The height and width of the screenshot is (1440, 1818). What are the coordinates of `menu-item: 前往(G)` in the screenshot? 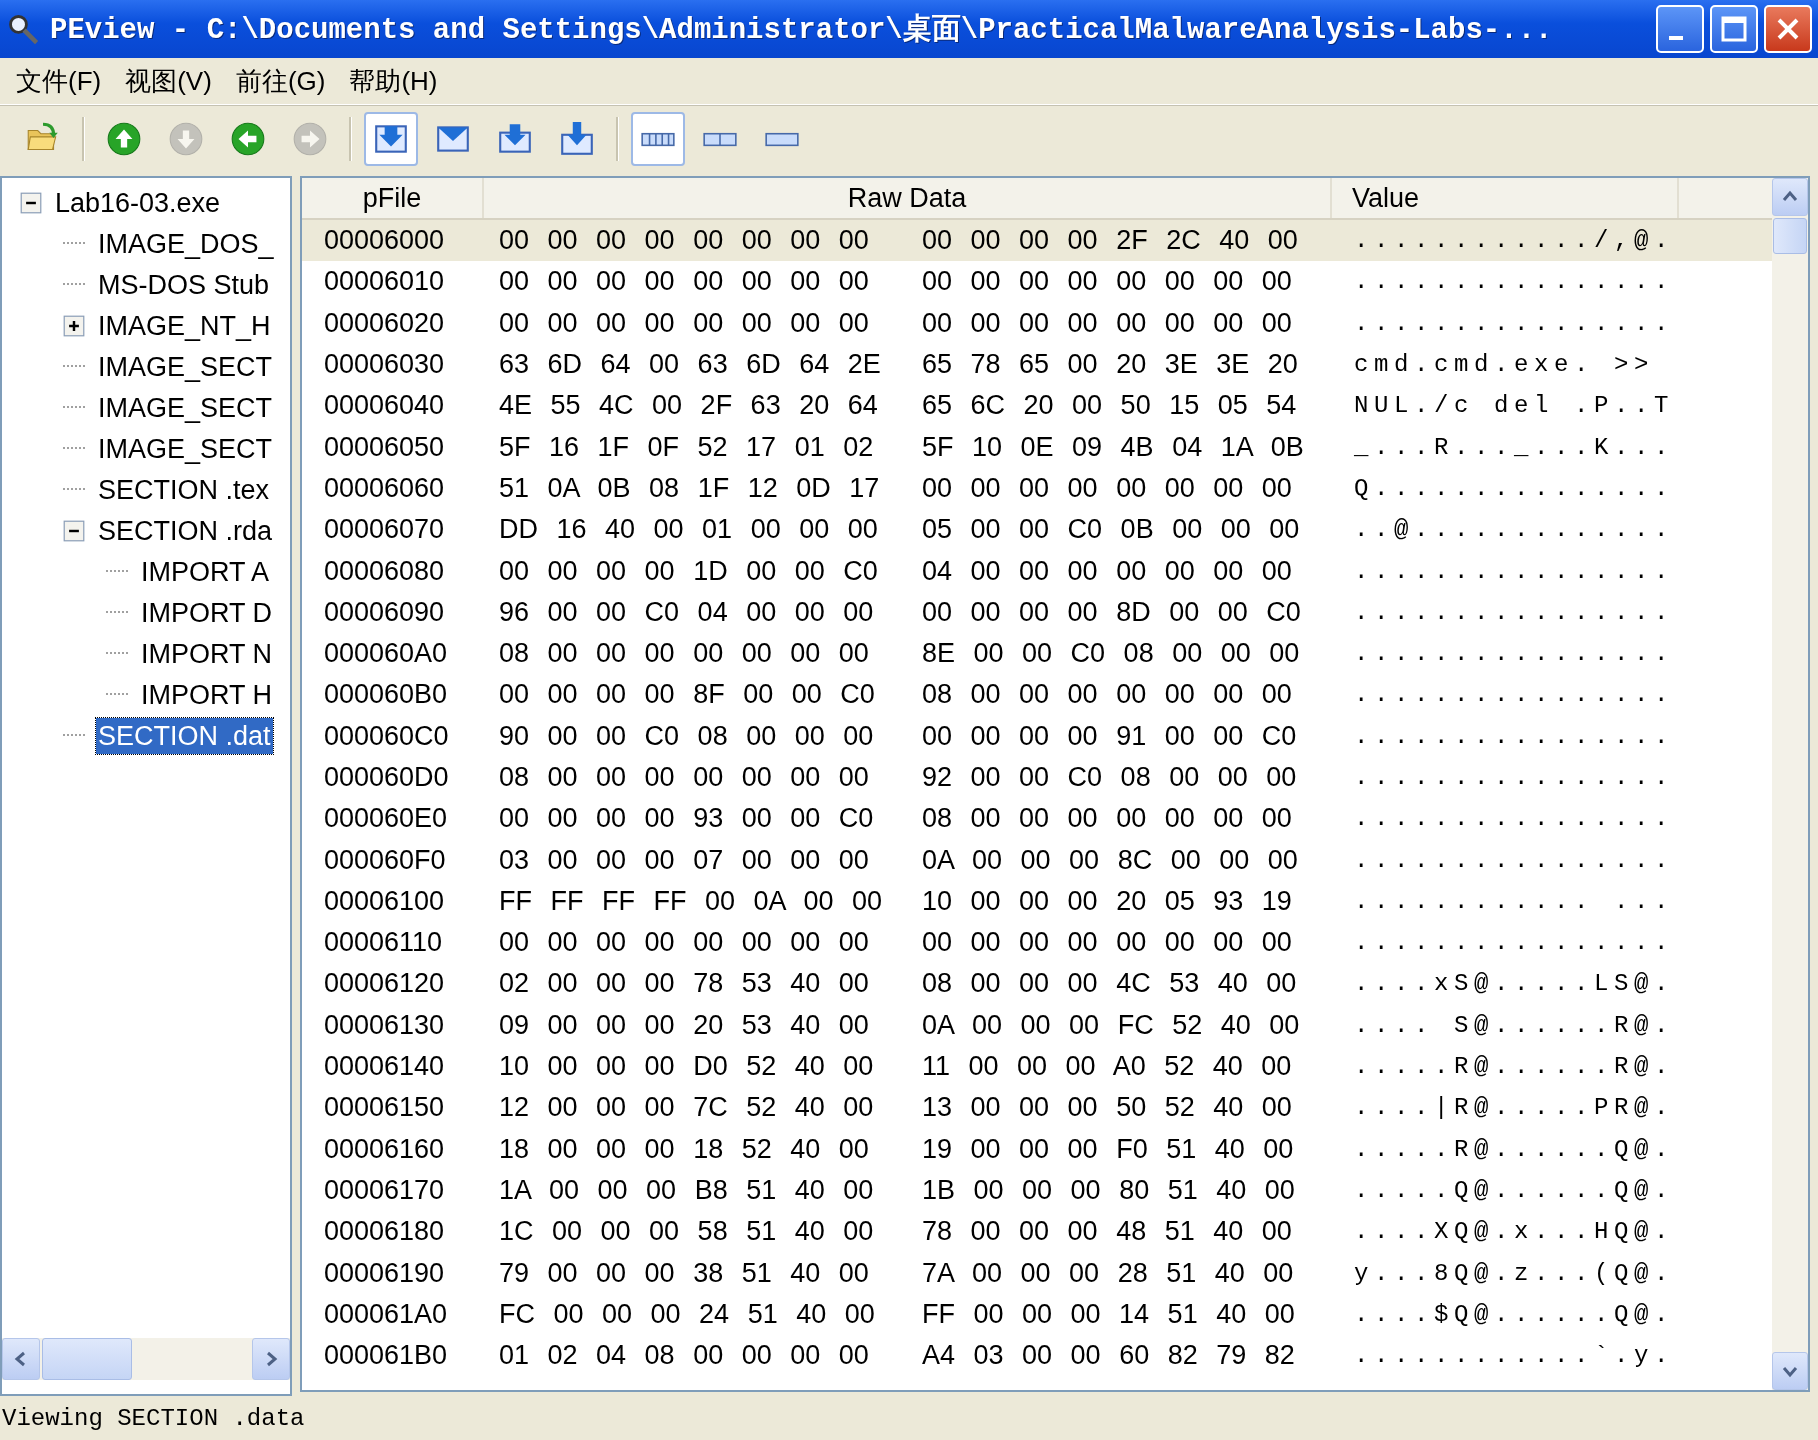 It's located at (280, 81).